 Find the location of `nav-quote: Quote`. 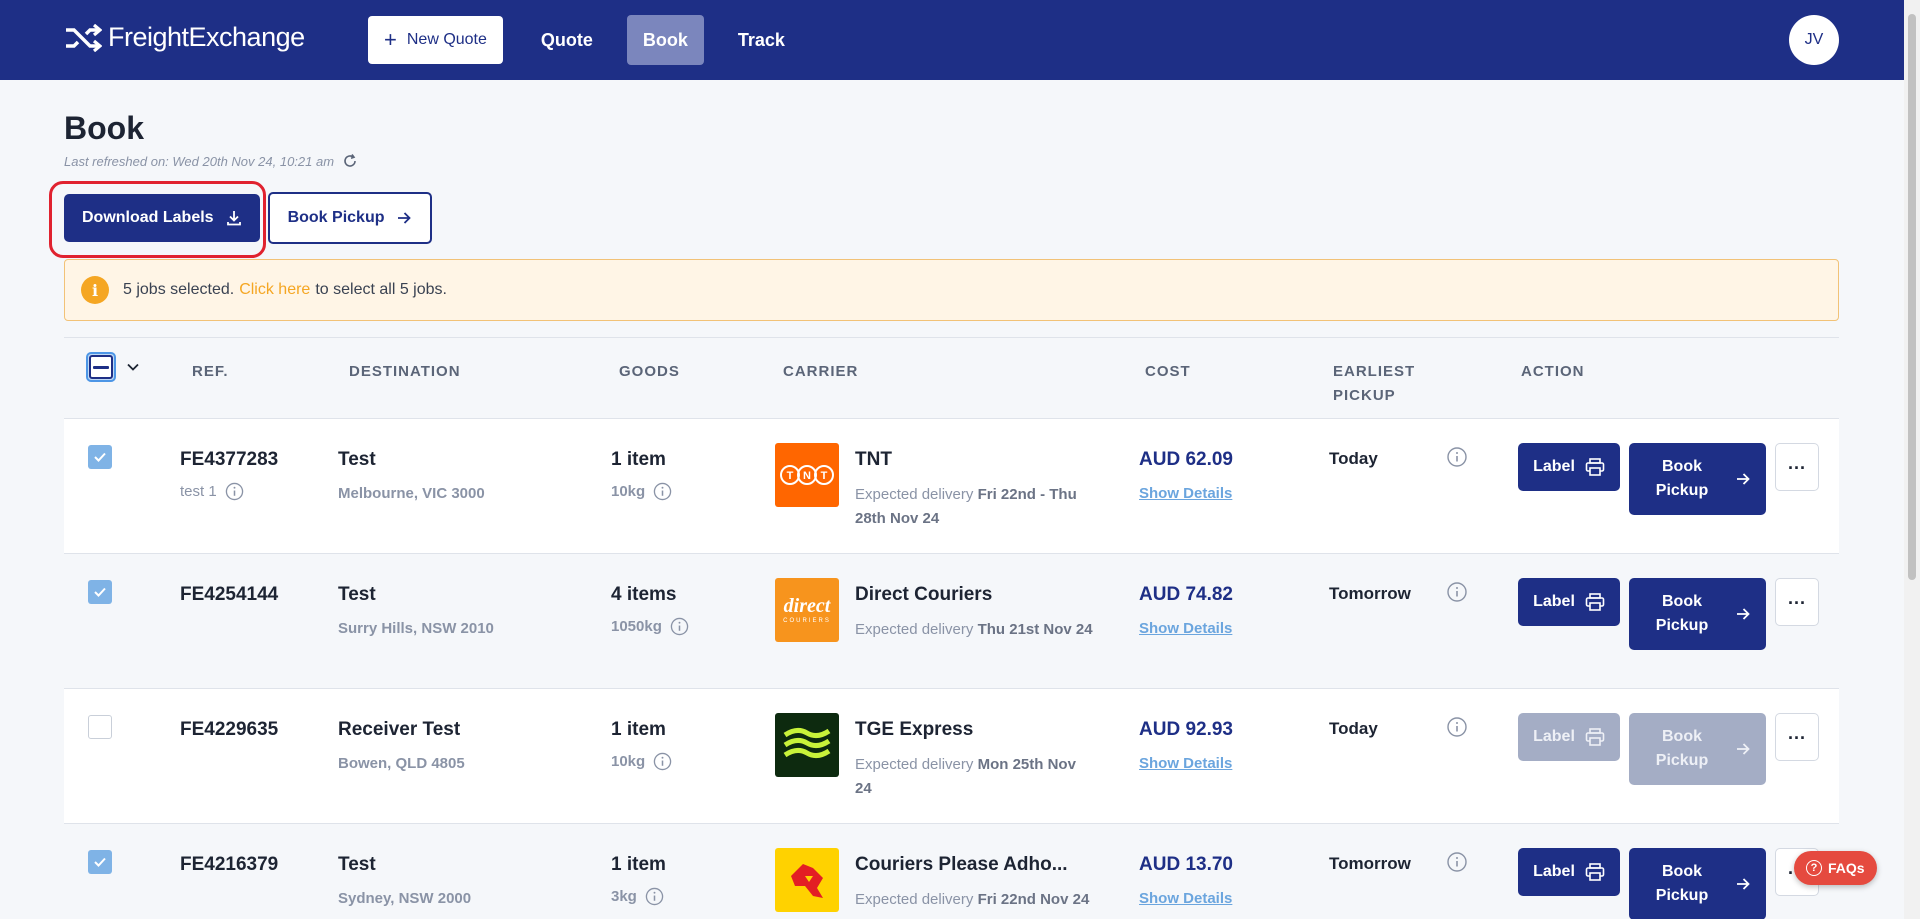

nav-quote: Quote is located at coordinates (567, 40).